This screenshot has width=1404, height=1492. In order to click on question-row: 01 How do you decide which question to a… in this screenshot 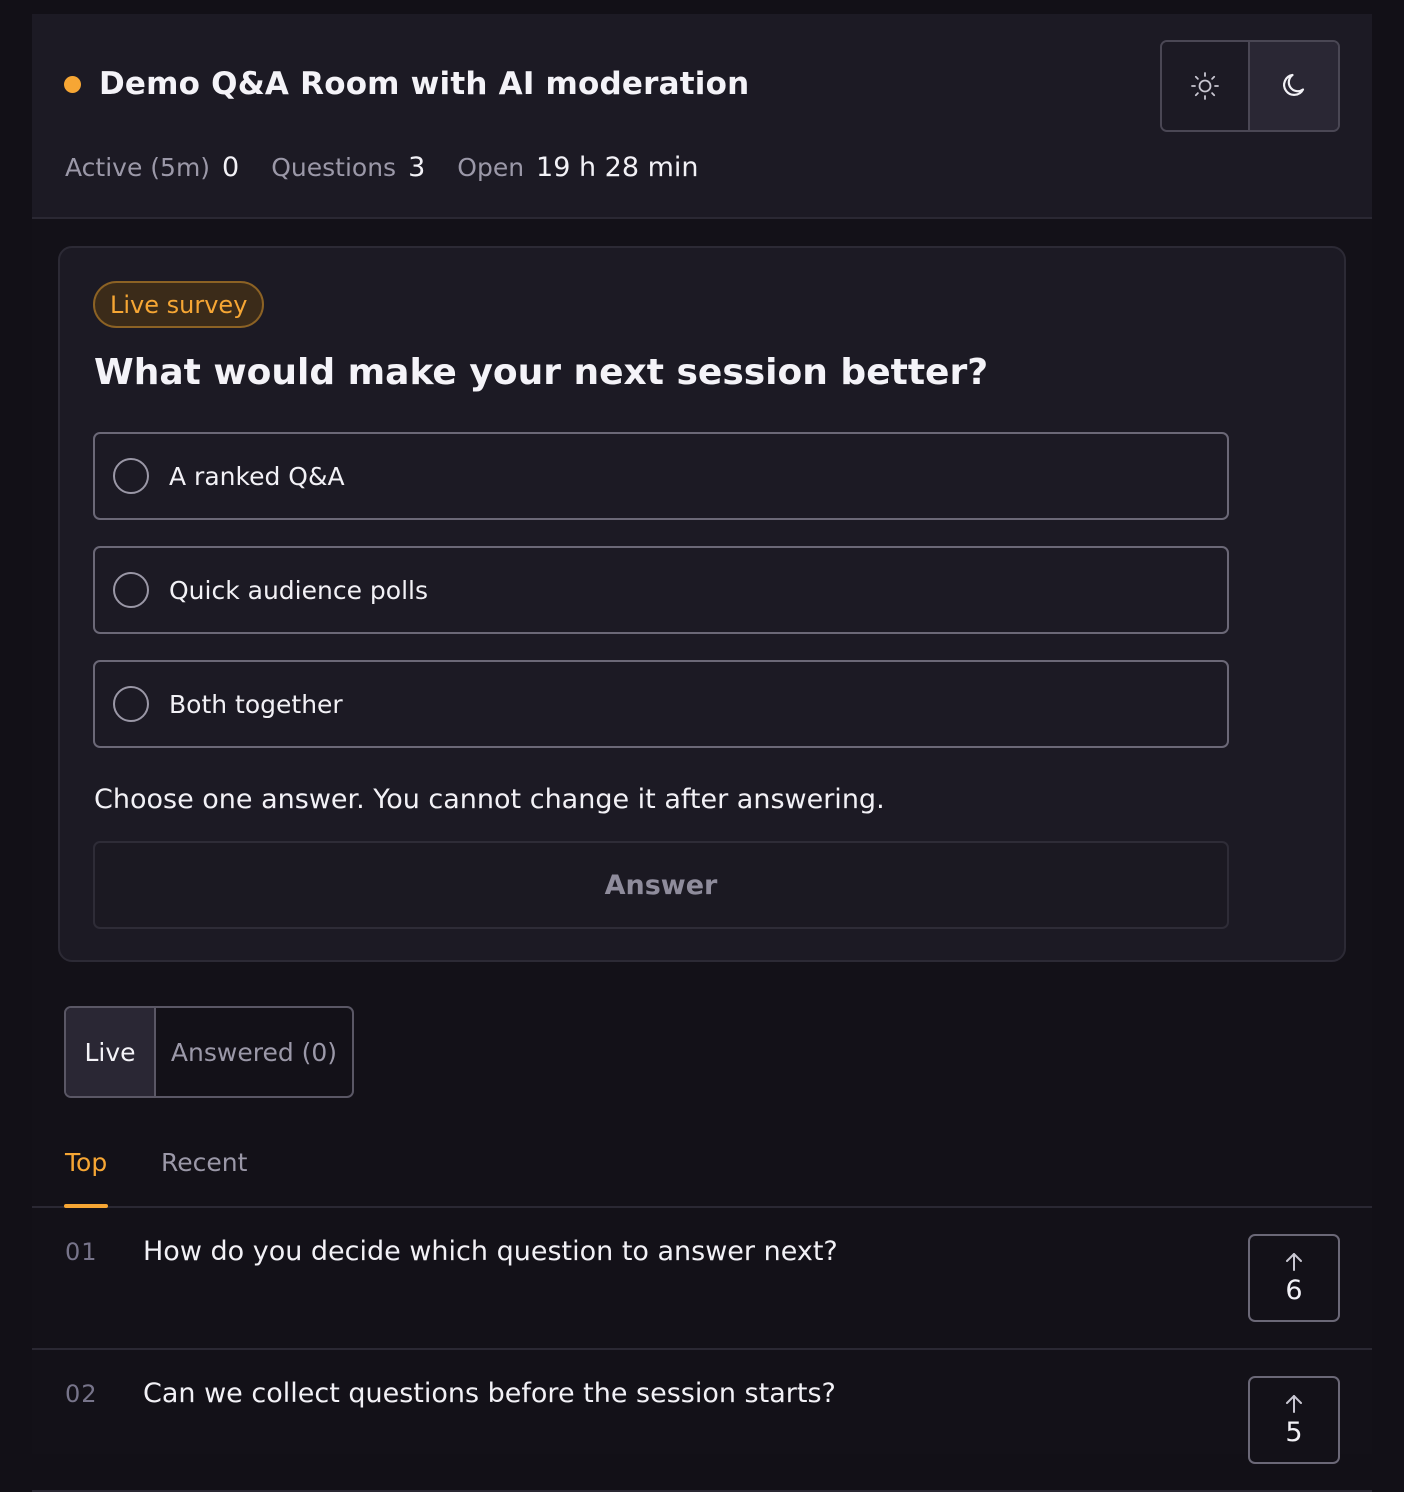, I will do `click(702, 1279)`.